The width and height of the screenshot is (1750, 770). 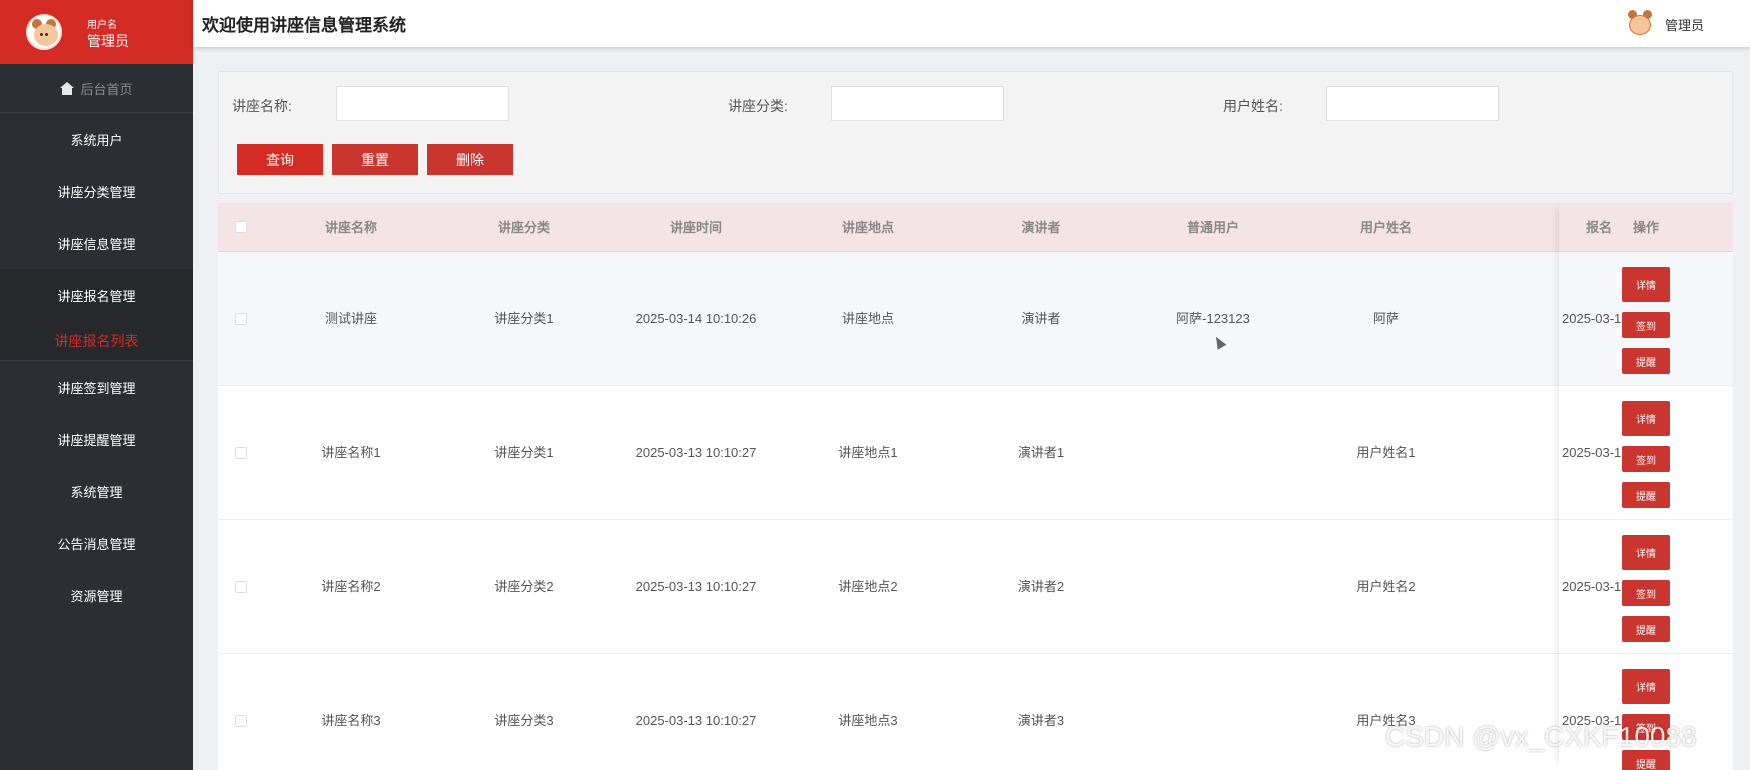 What do you see at coordinates (1599, 227) in the screenshot?
I see `column-header: 报名` at bounding box center [1599, 227].